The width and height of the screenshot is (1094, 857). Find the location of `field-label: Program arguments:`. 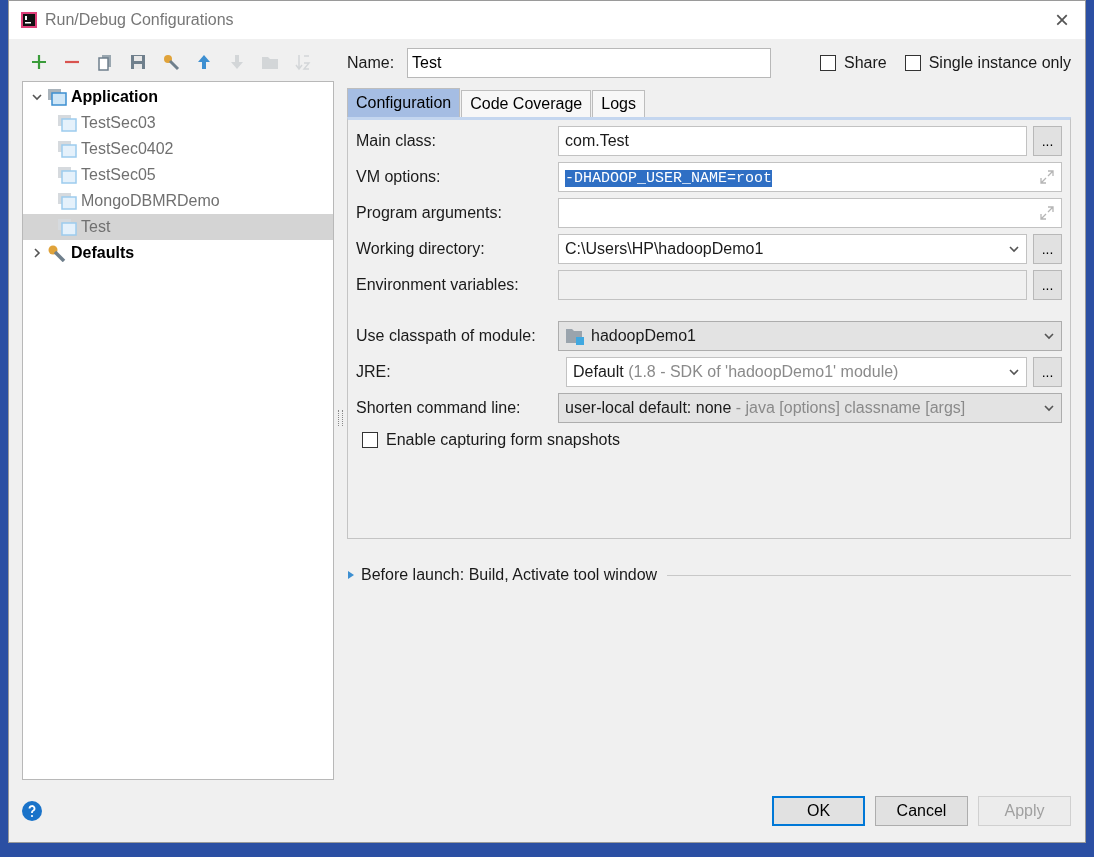

field-label: Program arguments: is located at coordinates (429, 213).